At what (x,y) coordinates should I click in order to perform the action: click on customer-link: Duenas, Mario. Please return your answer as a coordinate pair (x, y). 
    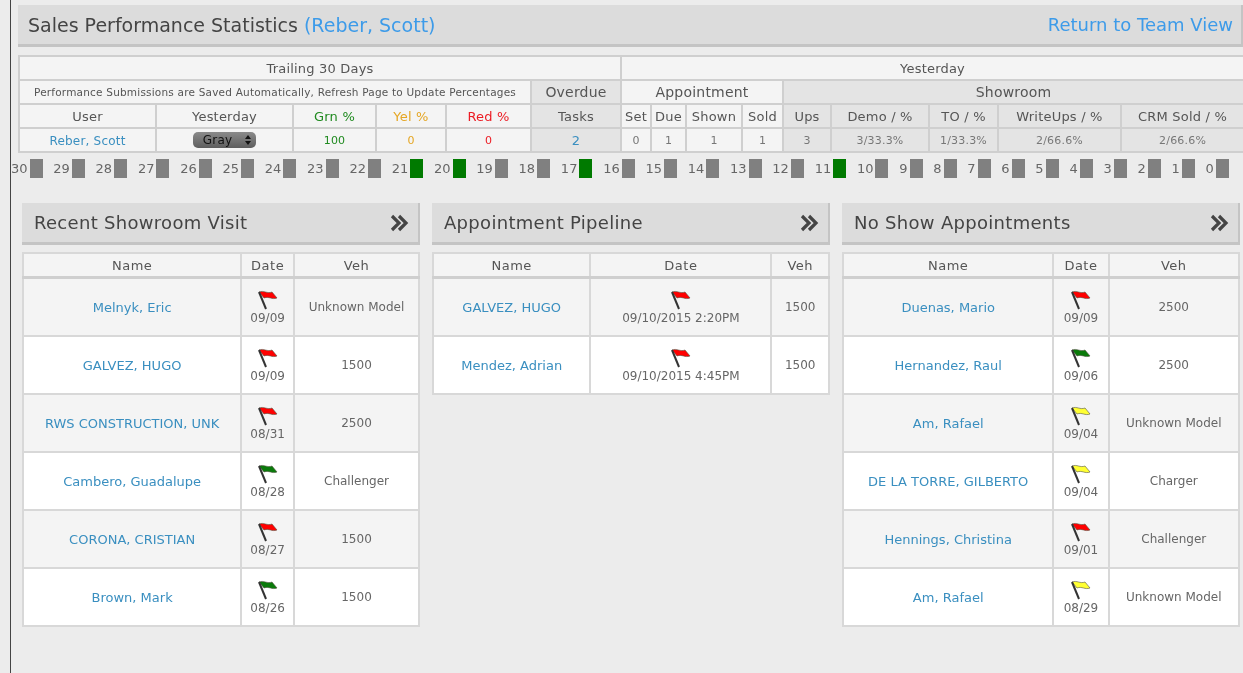
    Looking at the image, I should click on (948, 307).